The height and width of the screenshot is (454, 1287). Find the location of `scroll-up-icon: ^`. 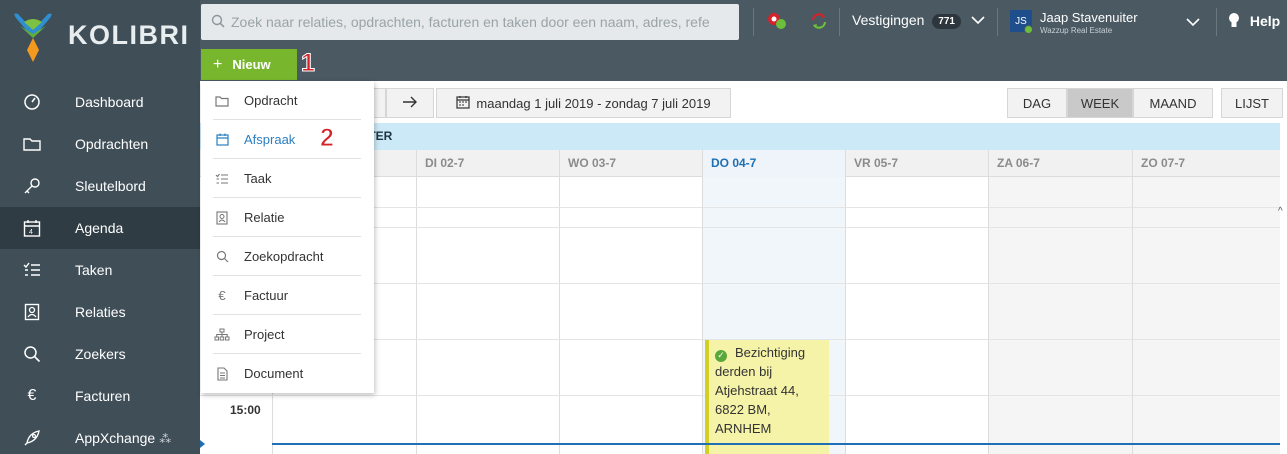

scroll-up-icon: ^ is located at coordinates (1280, 211).